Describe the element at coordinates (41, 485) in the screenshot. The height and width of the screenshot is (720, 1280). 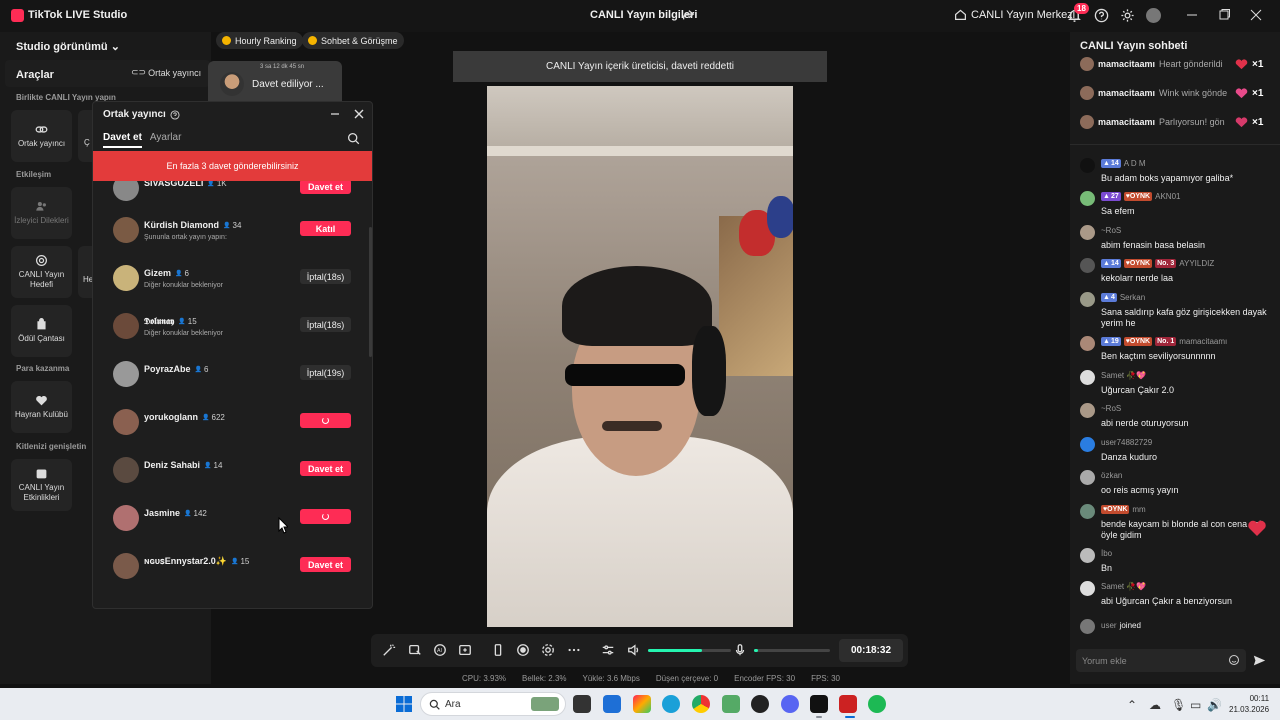
I see `tool-live-events: CANLI Yayın Etkinlikleri` at that location.